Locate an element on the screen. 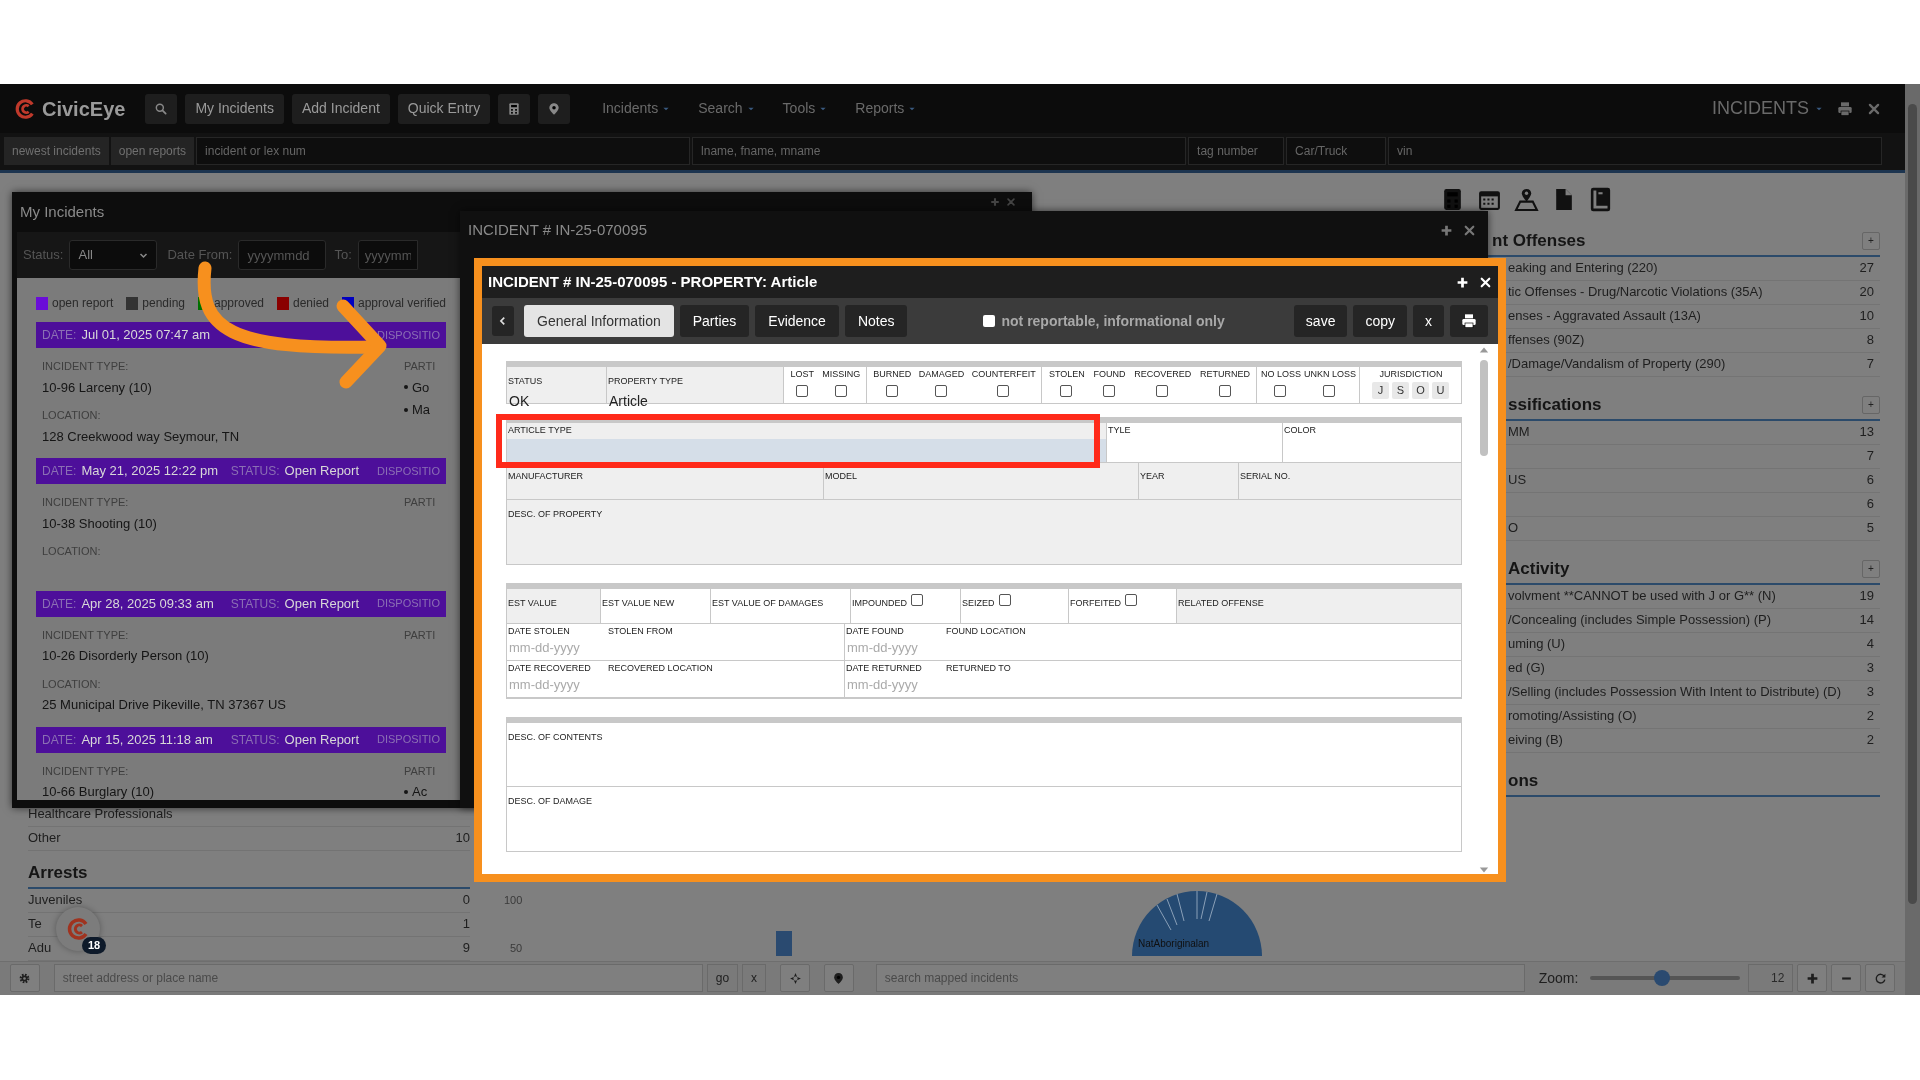 The width and height of the screenshot is (1920, 1080). nav-button: My Incidents is located at coordinates (234, 108).